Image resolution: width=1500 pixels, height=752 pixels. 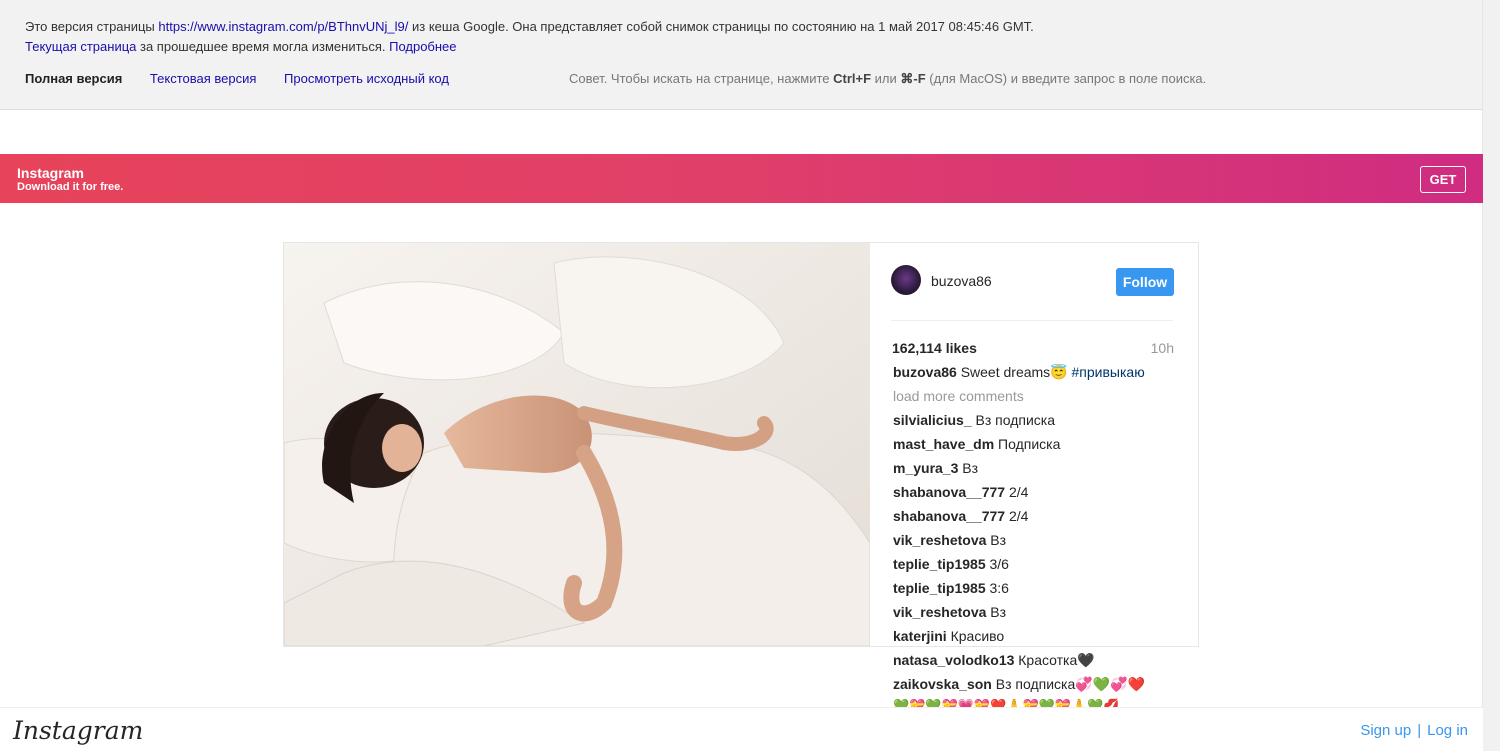 I want to click on post-author-username: buzova86, so click(x=961, y=281).